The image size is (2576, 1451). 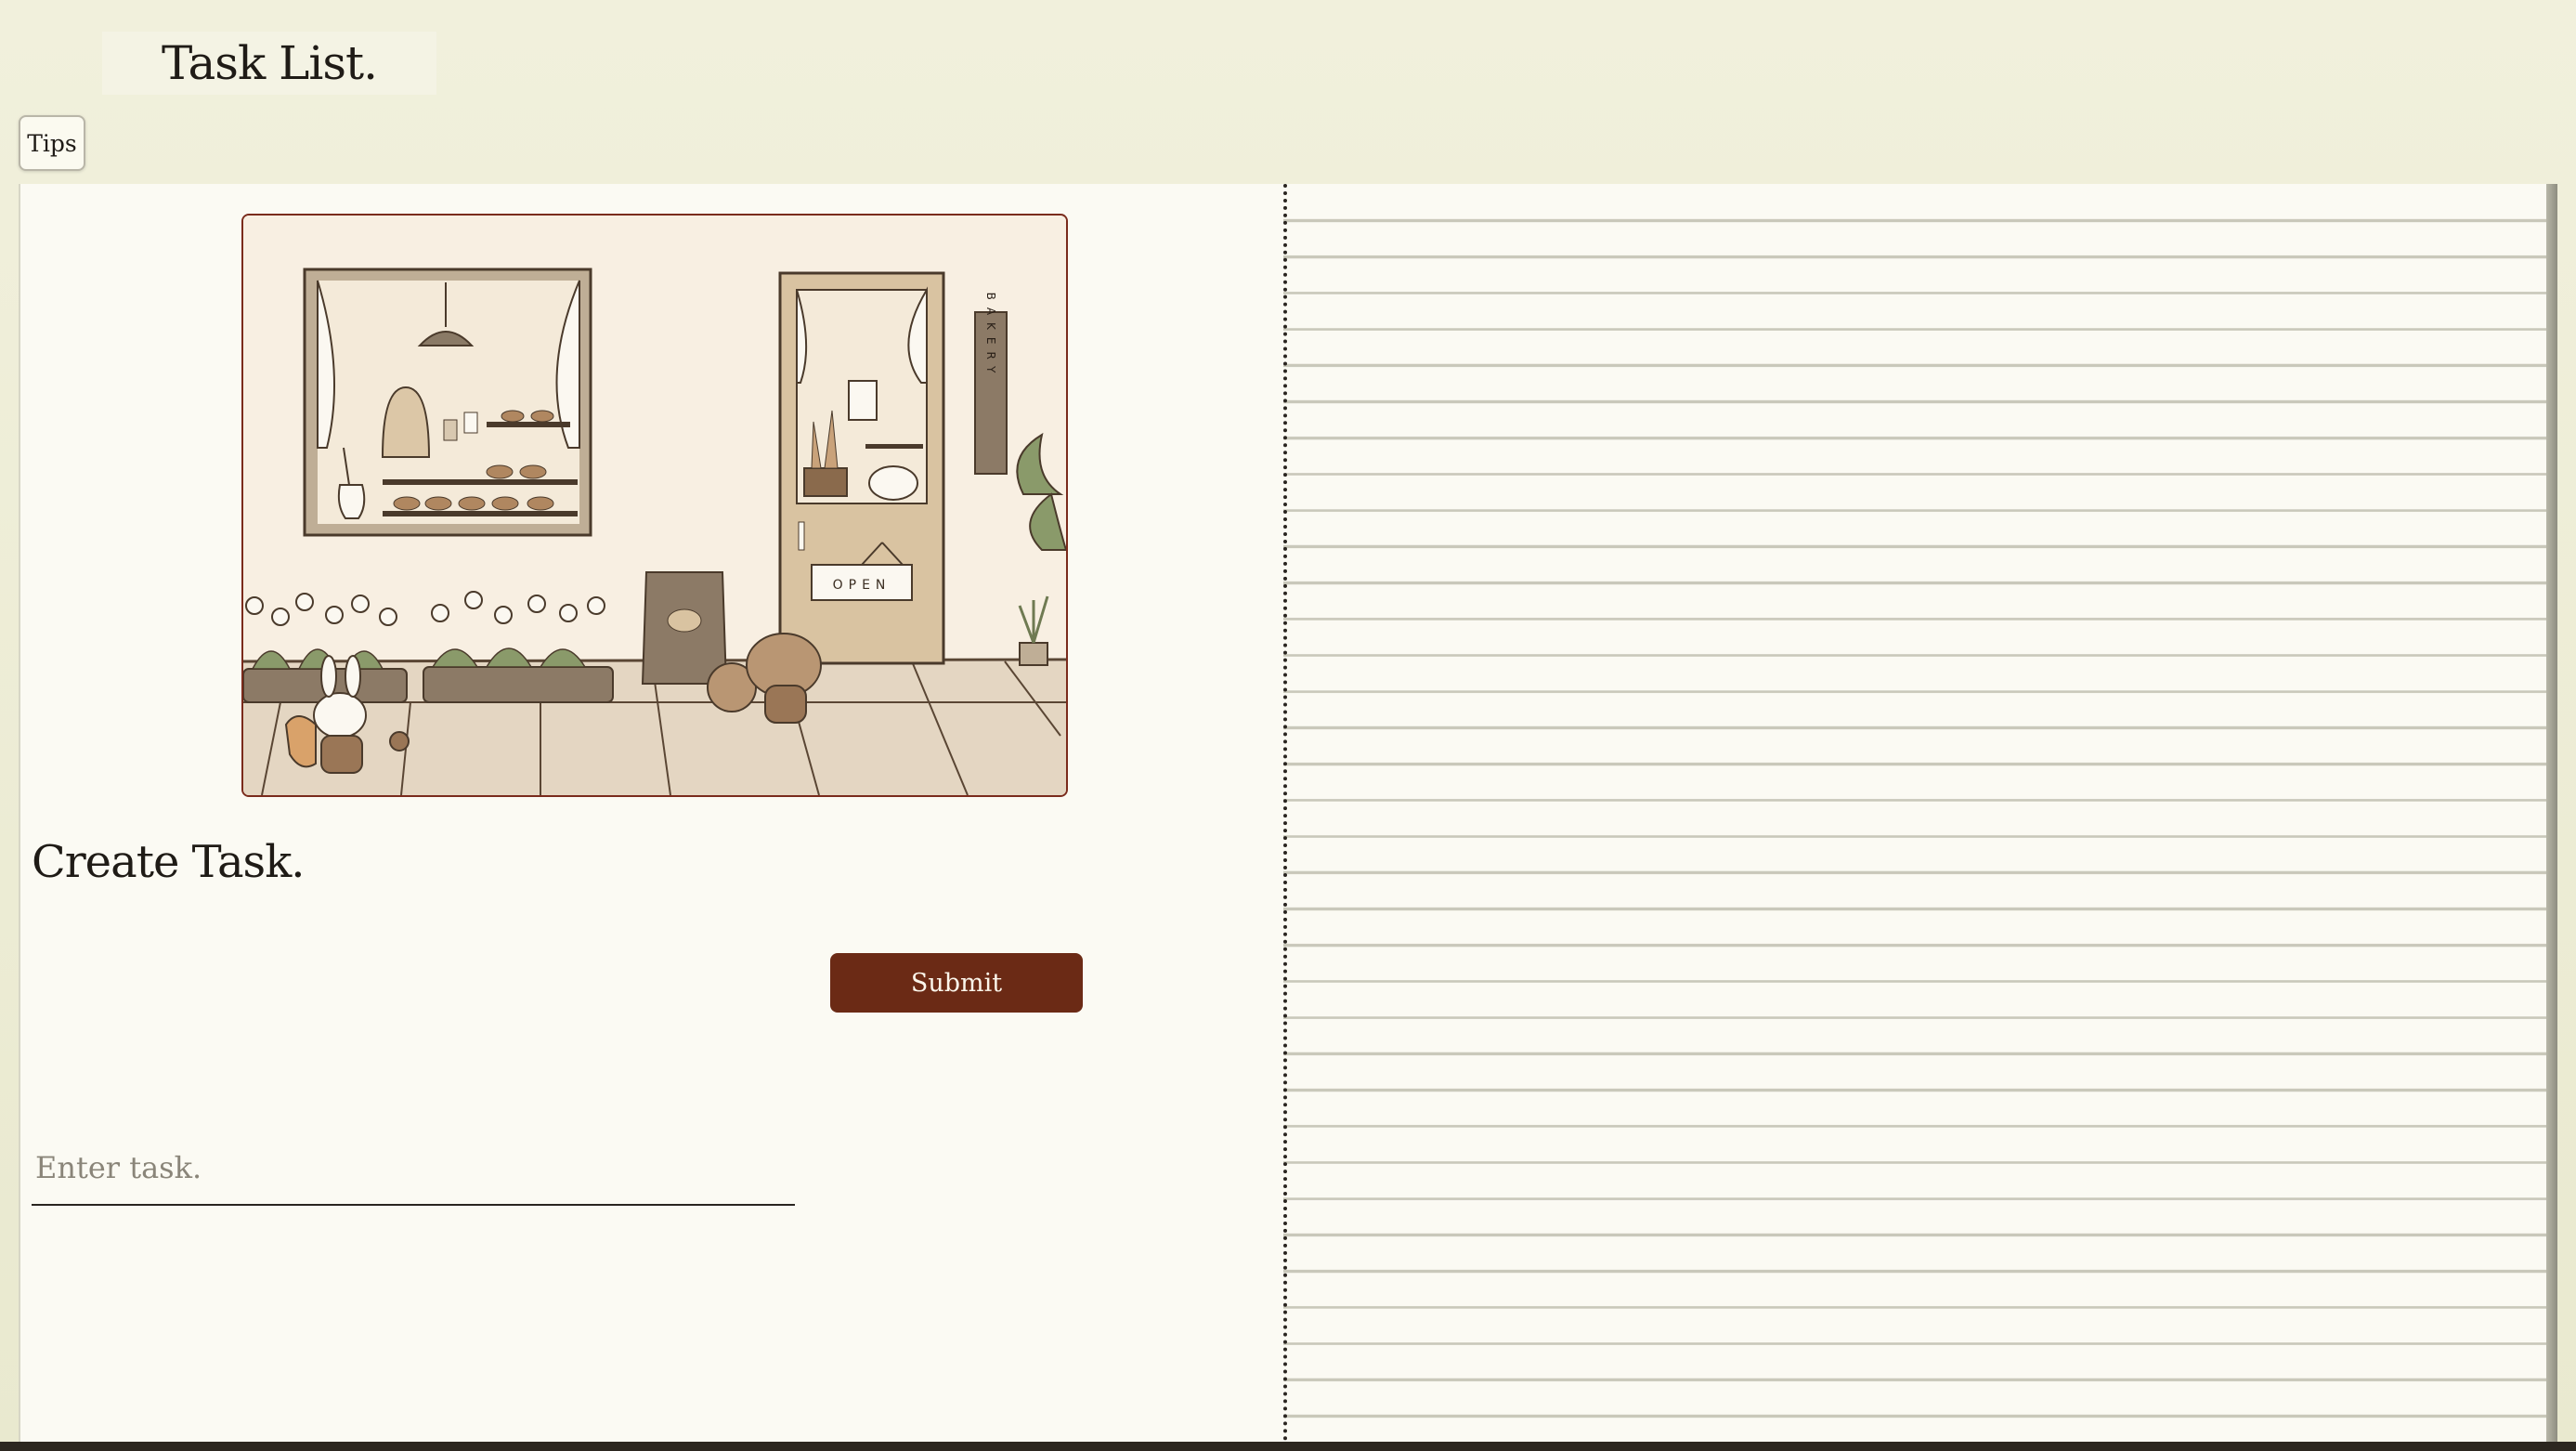 What do you see at coordinates (52, 143) in the screenshot?
I see `tips-button: Tips` at bounding box center [52, 143].